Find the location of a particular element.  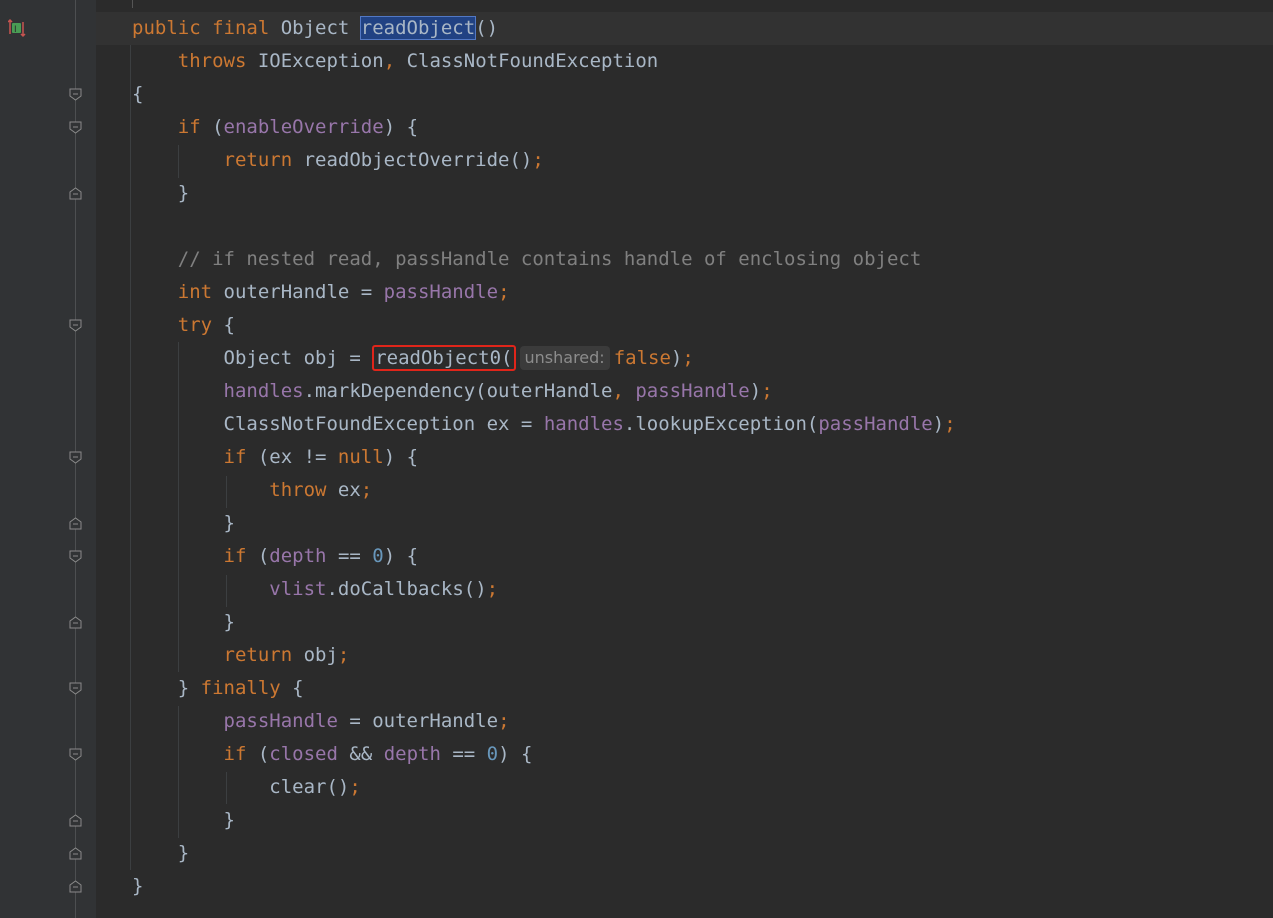

code-line: int outerHandle = passHandle; is located at coordinates (321, 292).